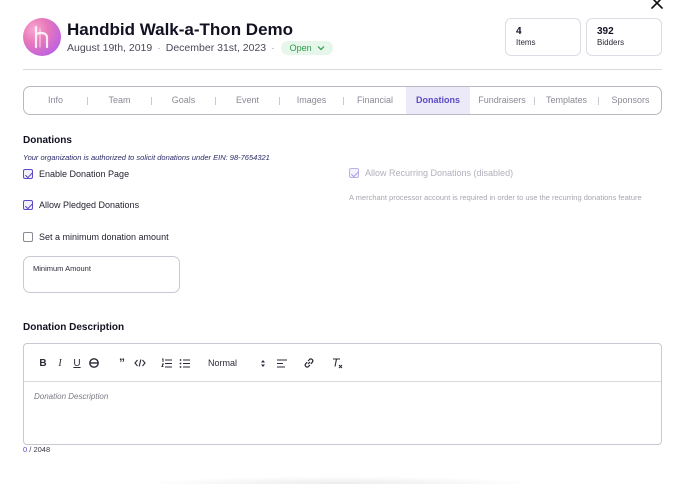 This screenshot has width=688, height=484. What do you see at coordinates (42, 449) in the screenshot?
I see `character-count-max: 2048` at bounding box center [42, 449].